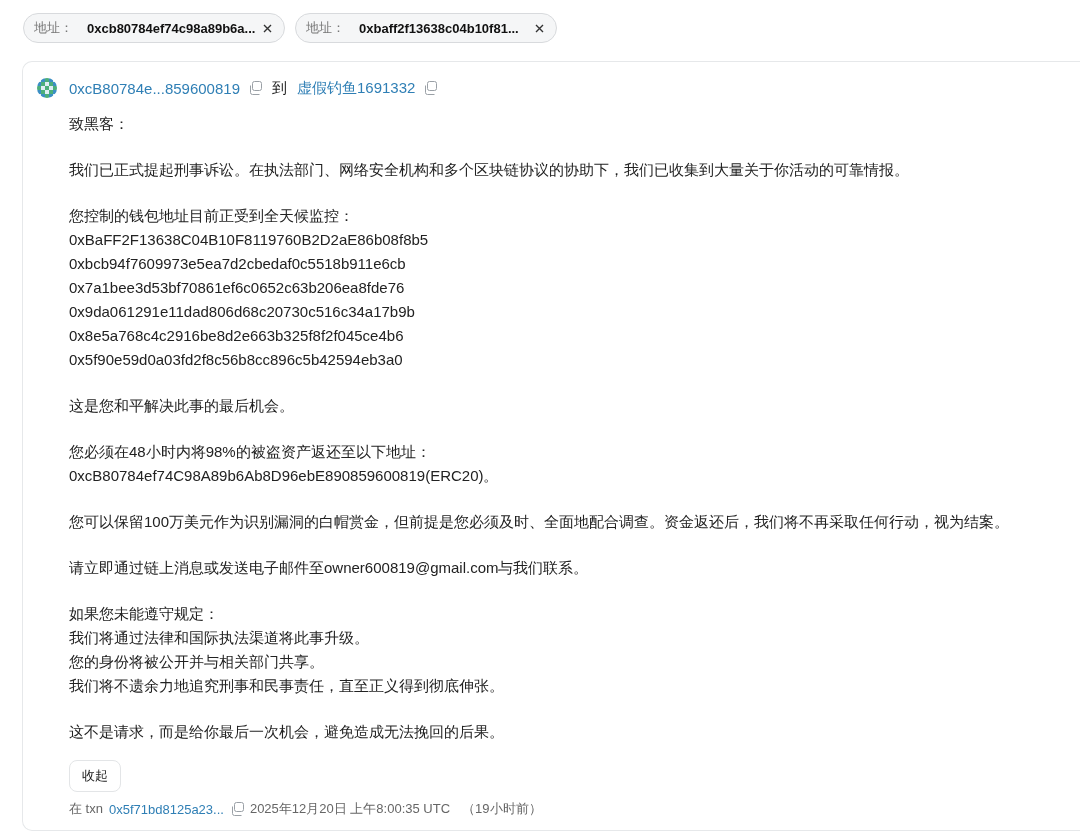 This screenshot has height=834, width=1080. Describe the element at coordinates (287, 686) in the screenshot. I see `message-line: 我们将不遗余力地追究刑事和民事责任，直至正义得到彻底伸张。` at that location.